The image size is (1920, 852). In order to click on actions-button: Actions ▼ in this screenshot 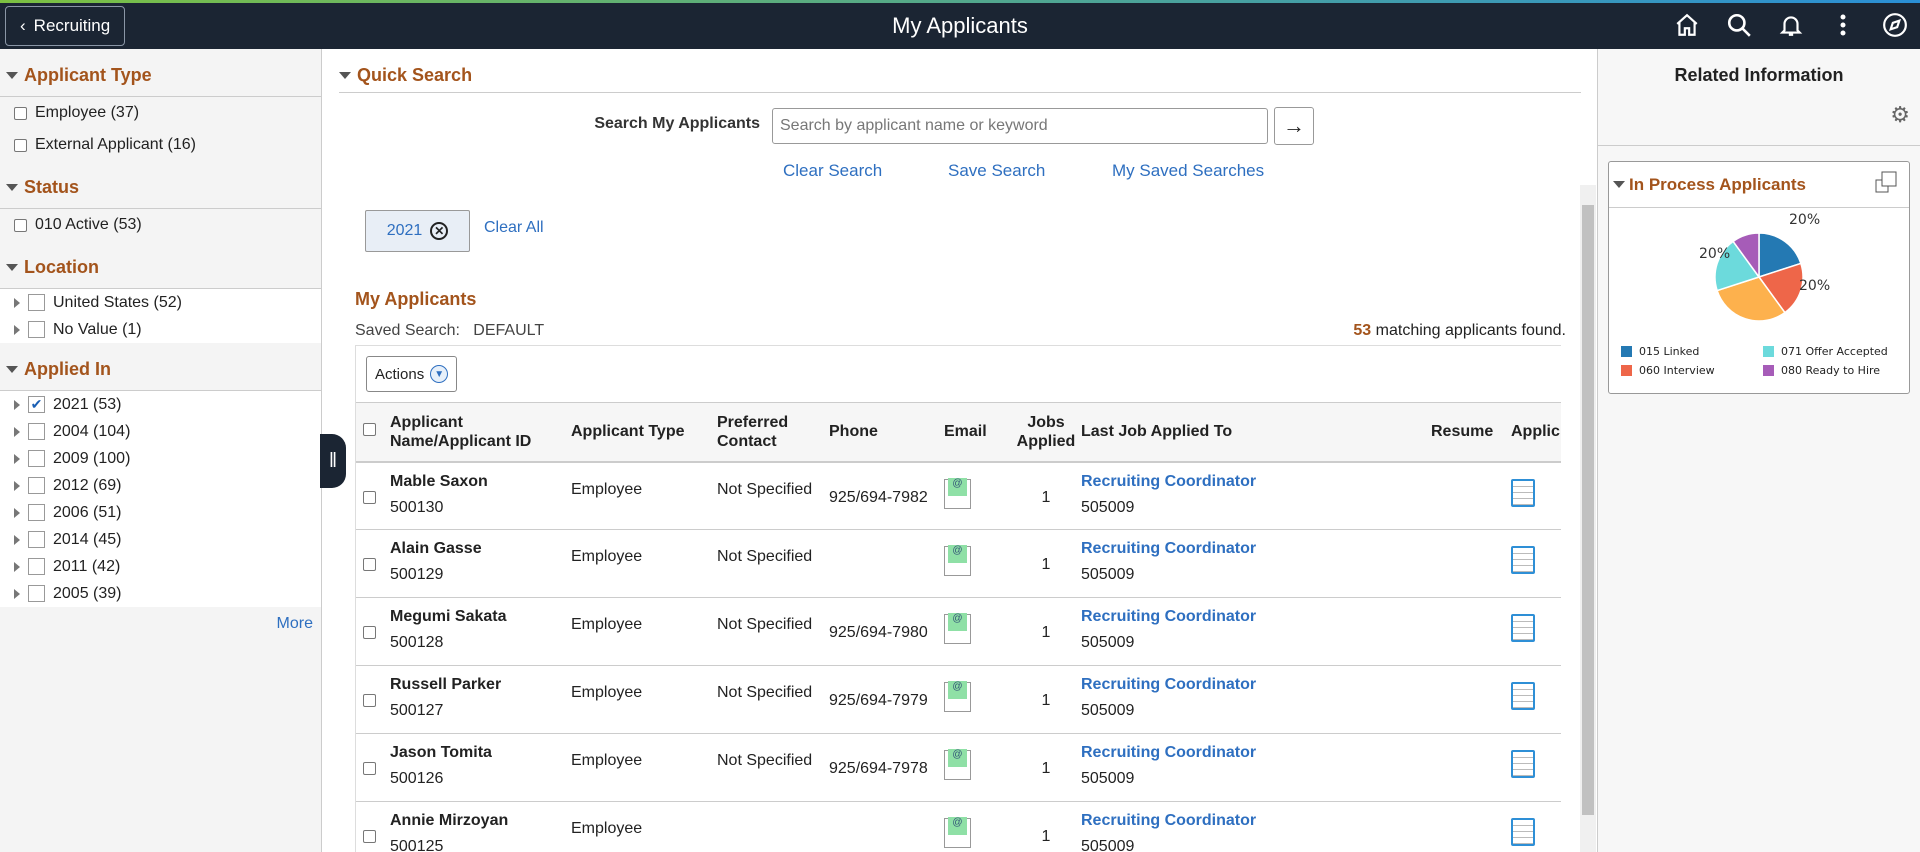, I will do `click(412, 374)`.